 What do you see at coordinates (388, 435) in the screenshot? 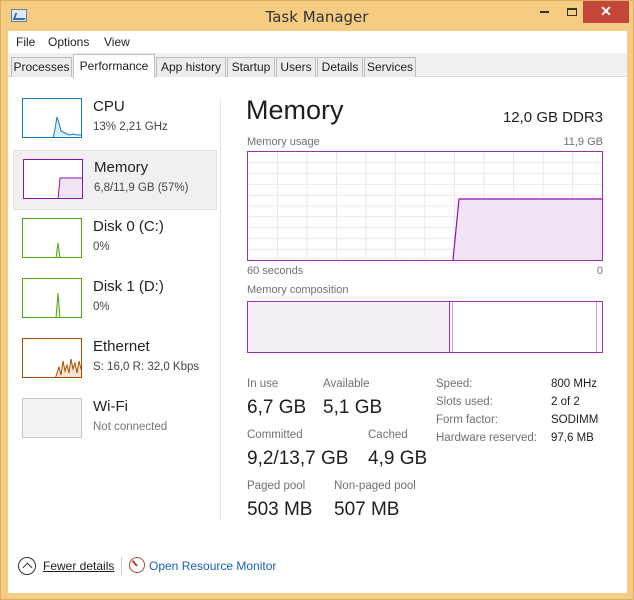
I see `cached-label: Cached` at bounding box center [388, 435].